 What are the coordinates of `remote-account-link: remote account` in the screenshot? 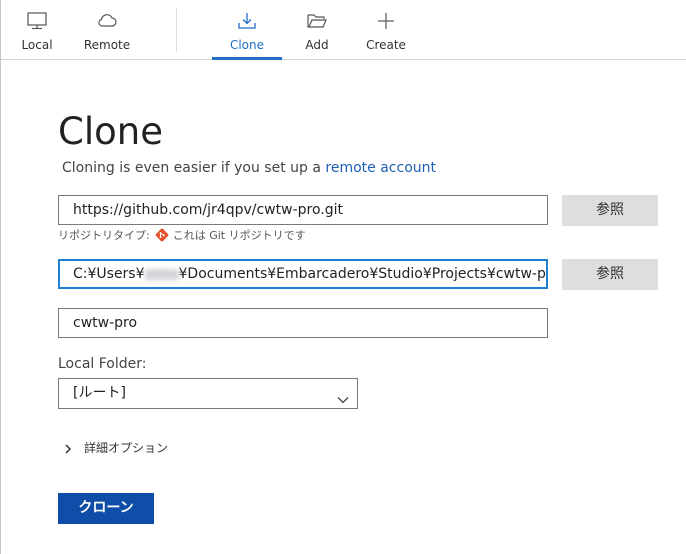 It's located at (380, 168).